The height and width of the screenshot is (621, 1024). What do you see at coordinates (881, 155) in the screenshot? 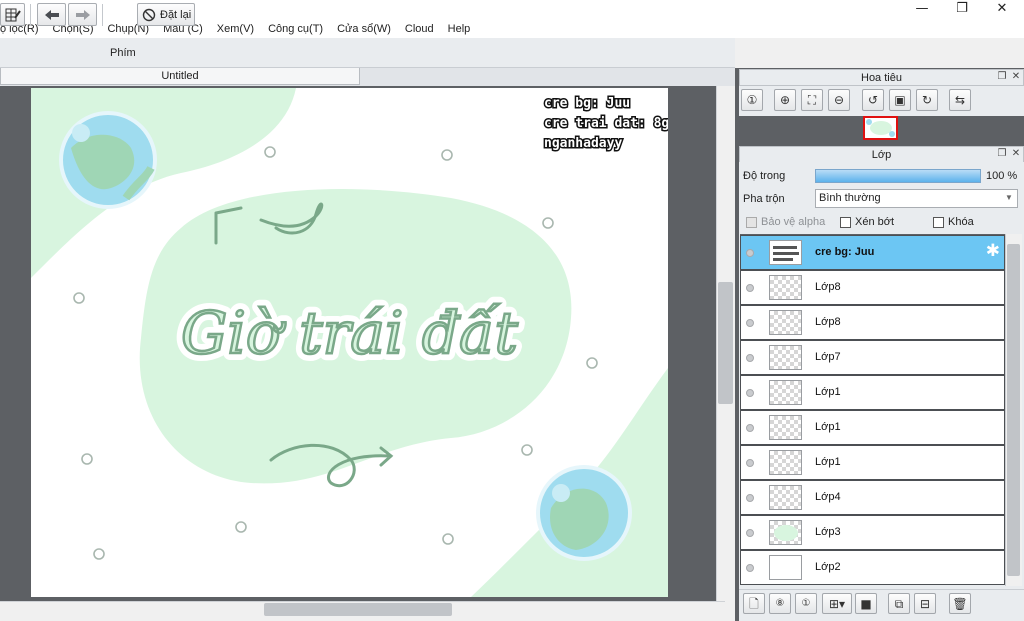
I see `layer-panel-title: Lớp` at bounding box center [881, 155].